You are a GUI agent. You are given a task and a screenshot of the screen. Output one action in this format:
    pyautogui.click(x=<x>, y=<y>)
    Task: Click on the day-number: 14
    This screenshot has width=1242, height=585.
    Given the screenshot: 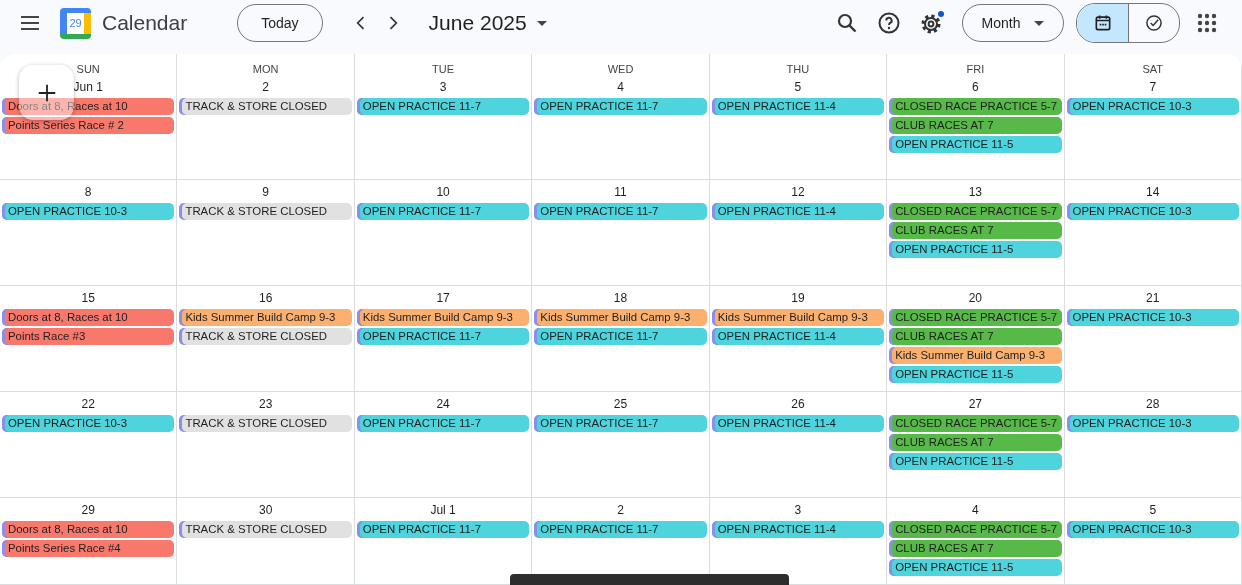 What is the action you would take?
    pyautogui.click(x=1153, y=192)
    